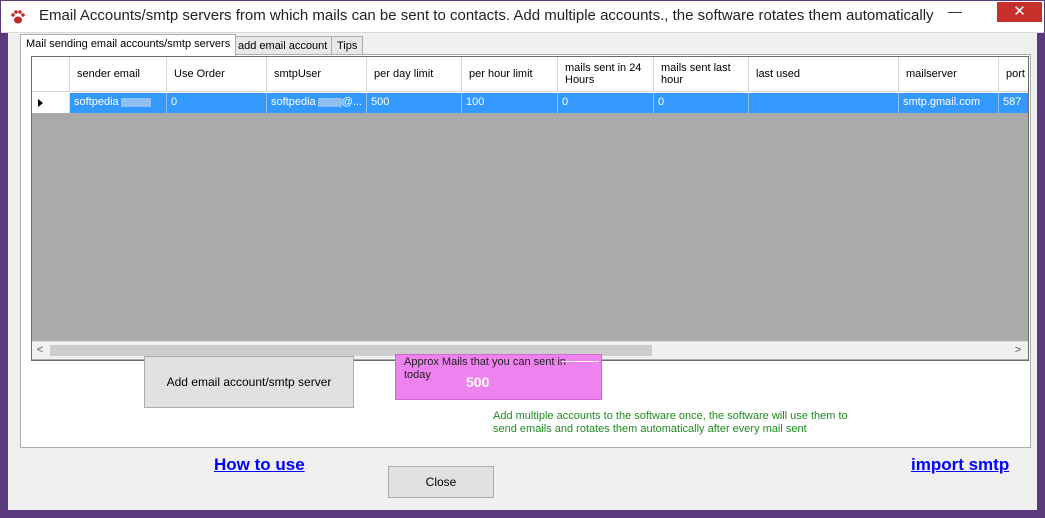  What do you see at coordinates (40, 103) in the screenshot?
I see `current-row-icon` at bounding box center [40, 103].